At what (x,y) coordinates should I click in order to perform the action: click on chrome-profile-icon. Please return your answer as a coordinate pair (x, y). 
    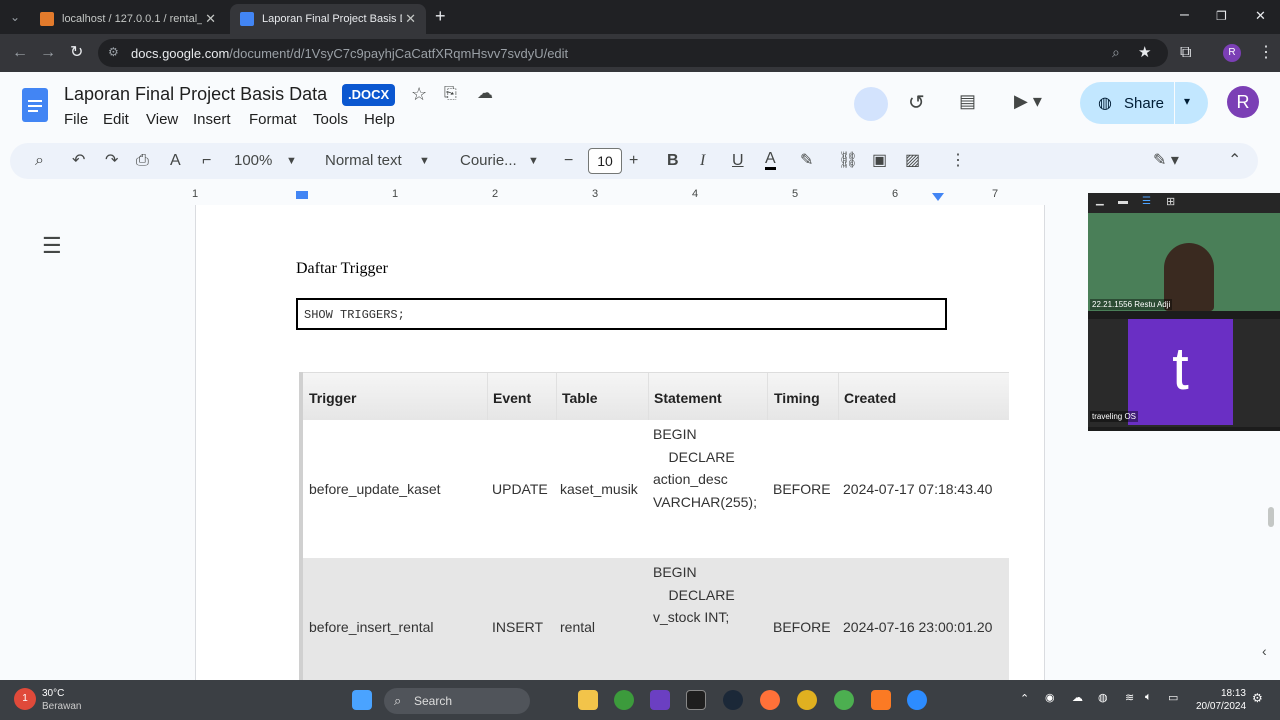
    Looking at the image, I should click on (844, 700).